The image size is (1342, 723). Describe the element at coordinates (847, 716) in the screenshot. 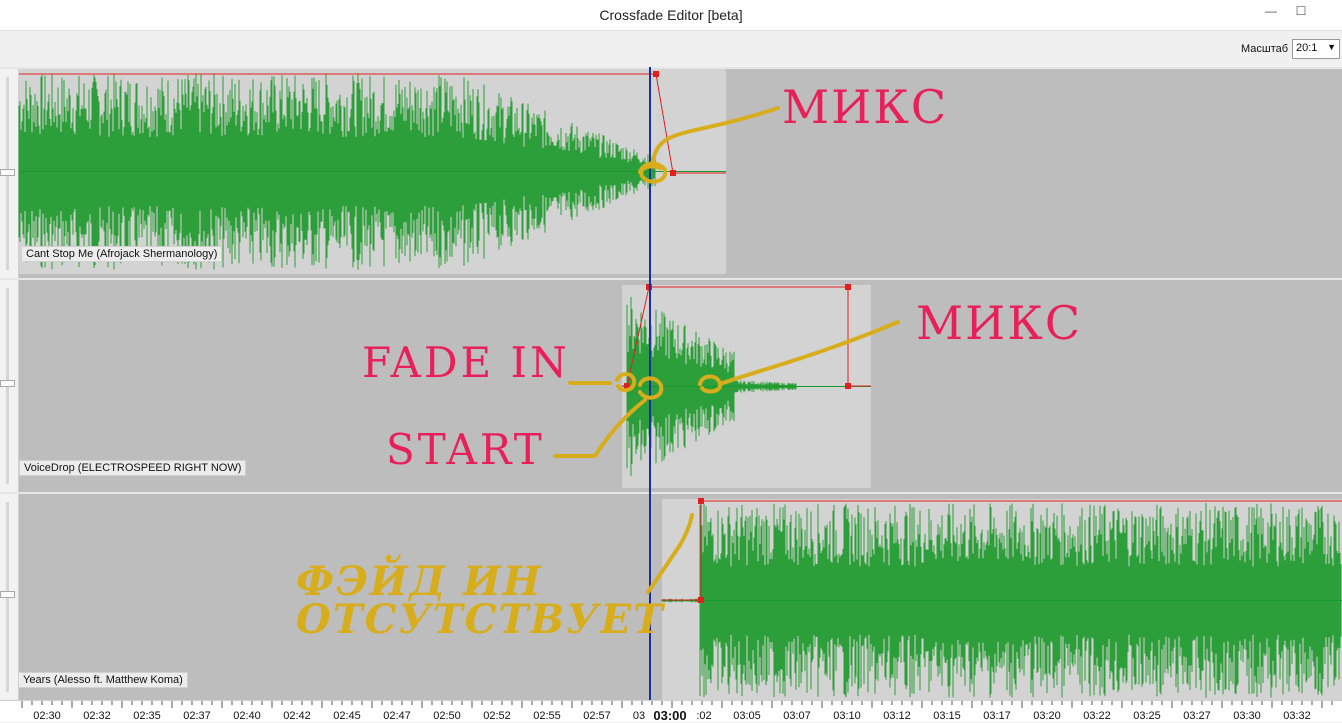

I see `timeline-tick-label: 03:10` at that location.